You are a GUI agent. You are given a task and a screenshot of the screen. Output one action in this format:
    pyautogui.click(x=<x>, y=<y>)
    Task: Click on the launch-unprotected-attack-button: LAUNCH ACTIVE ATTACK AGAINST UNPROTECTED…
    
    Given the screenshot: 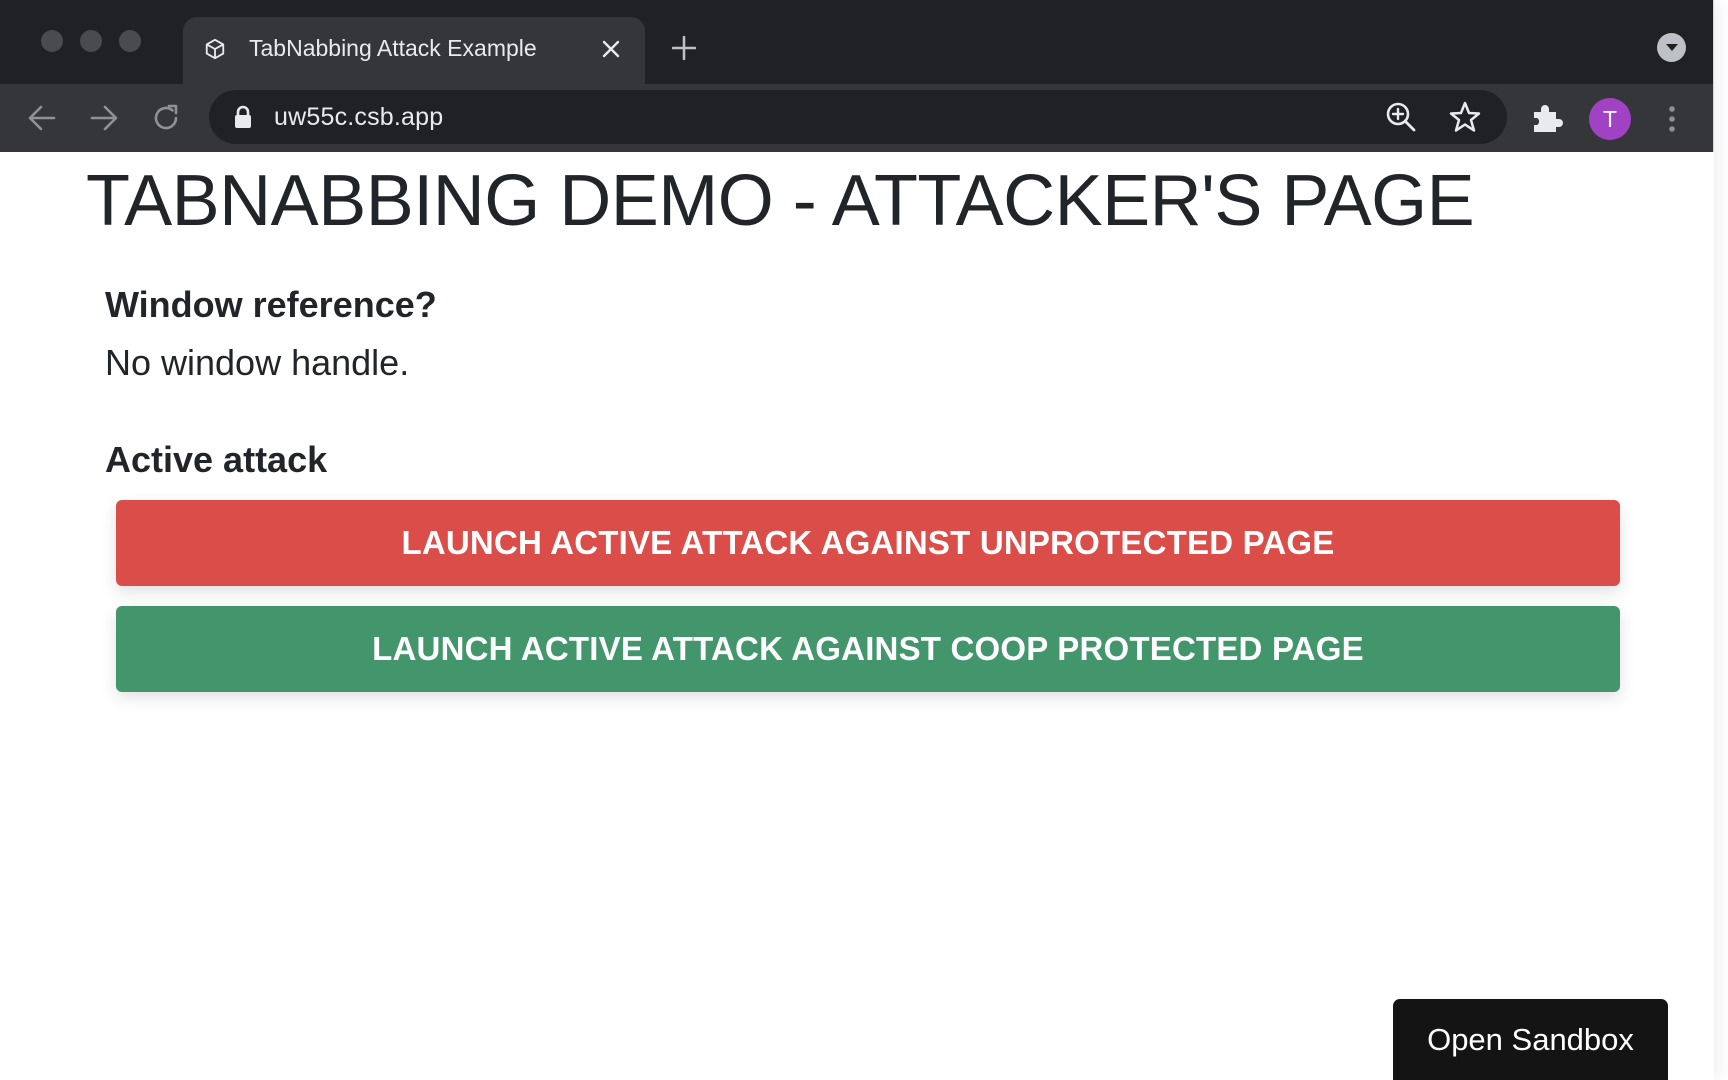 What is the action you would take?
    pyautogui.click(x=868, y=543)
    